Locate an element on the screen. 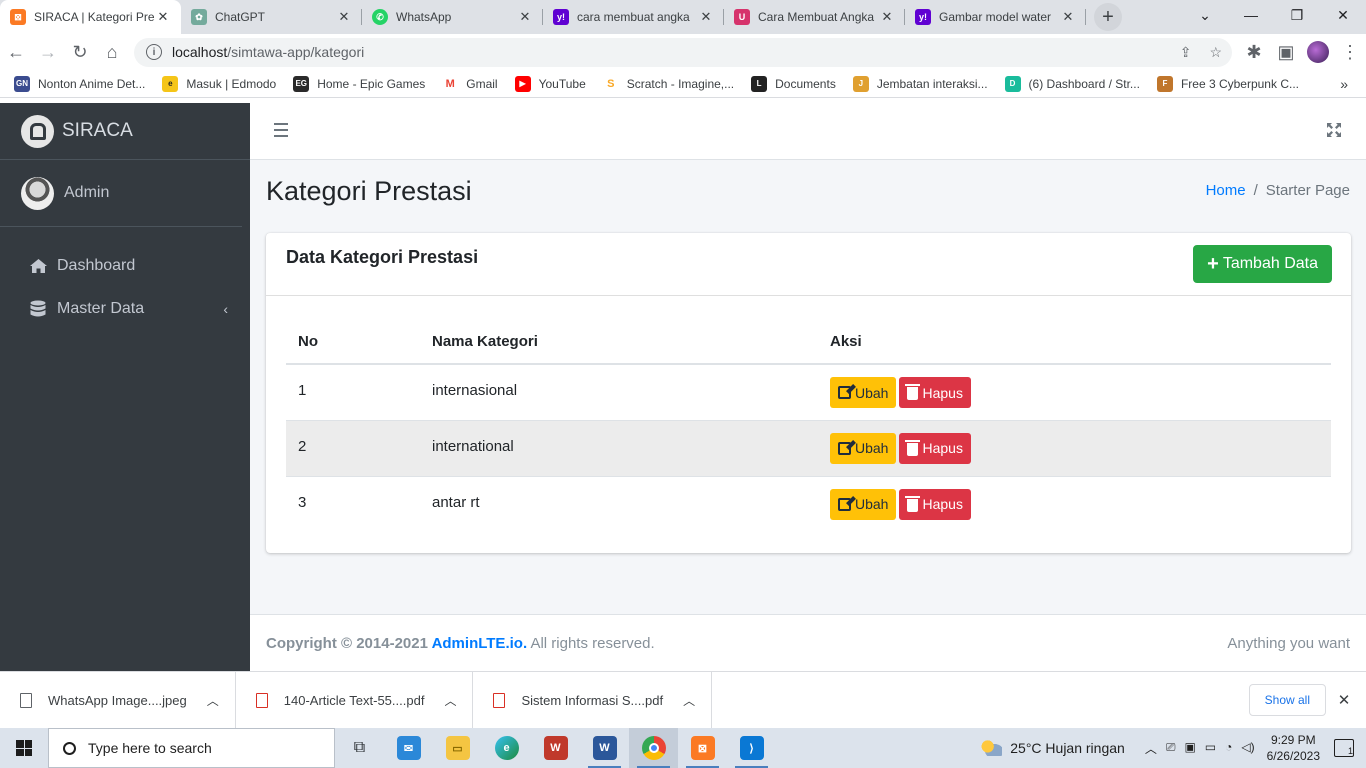 The height and width of the screenshot is (768, 1366). taskbar-app-word: W is located at coordinates (604, 748).